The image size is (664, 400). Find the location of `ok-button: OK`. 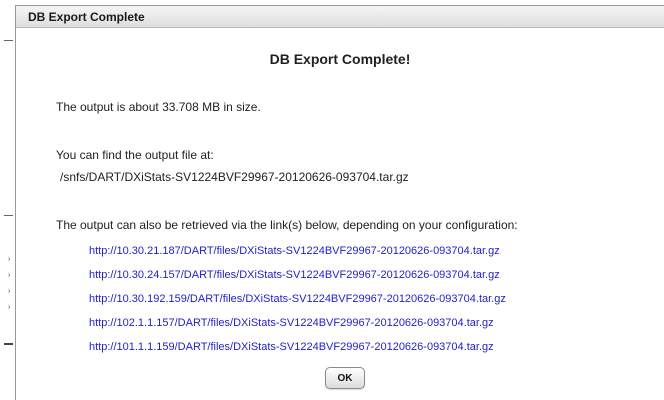

ok-button: OK is located at coordinates (345, 378).